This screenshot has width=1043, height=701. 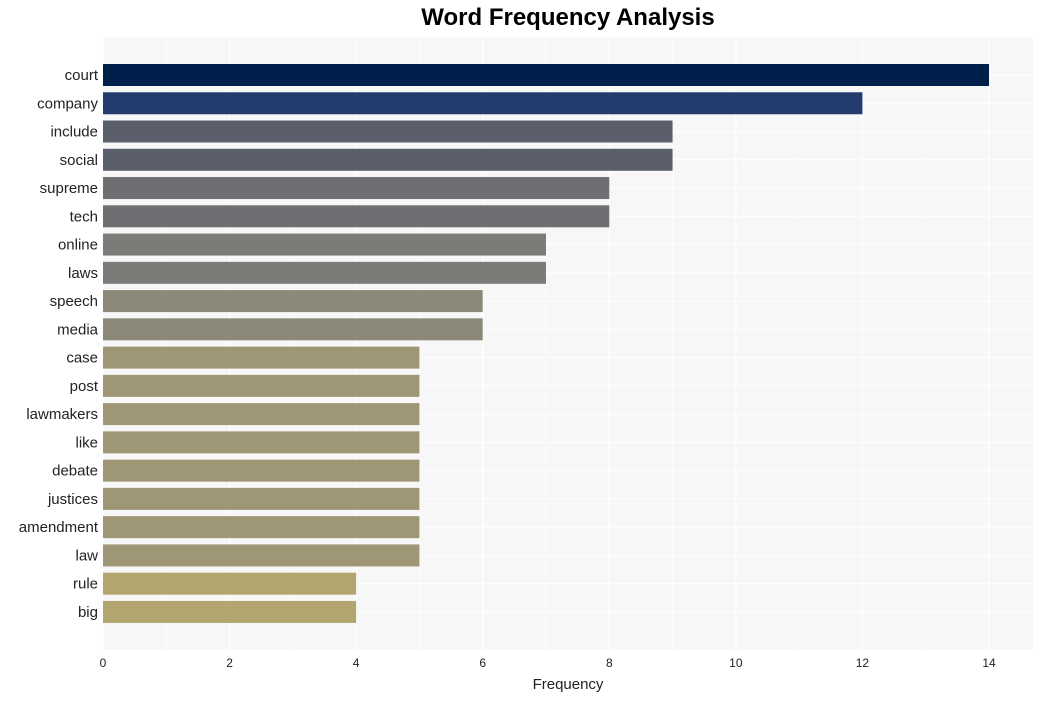 I want to click on bar-debate, so click(x=261, y=470).